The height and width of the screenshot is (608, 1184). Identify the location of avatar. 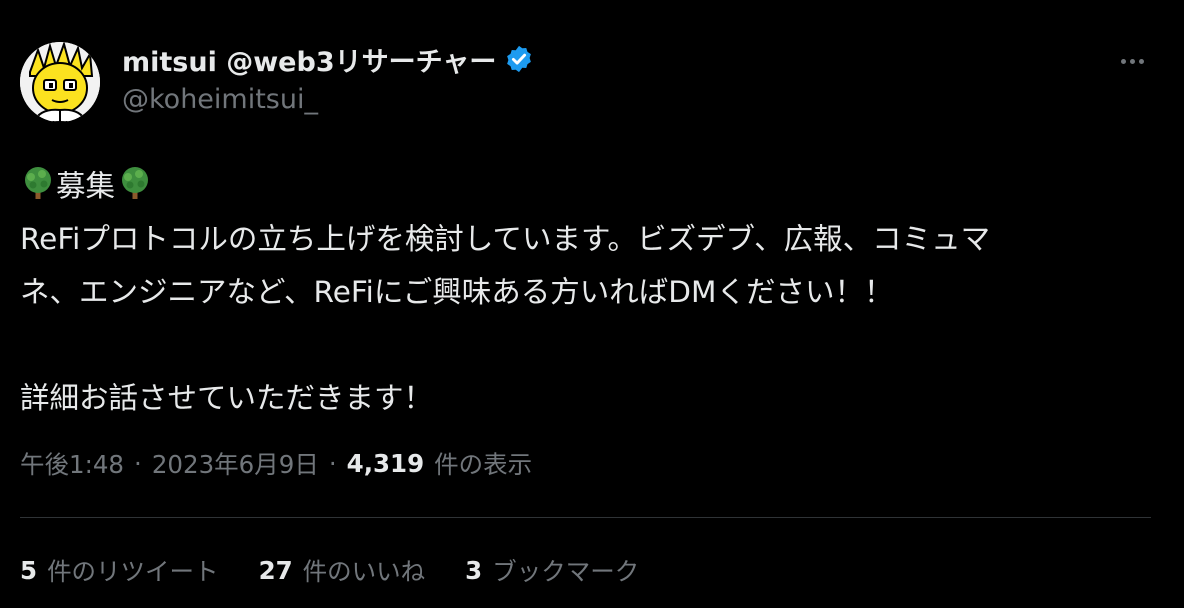
(60, 82).